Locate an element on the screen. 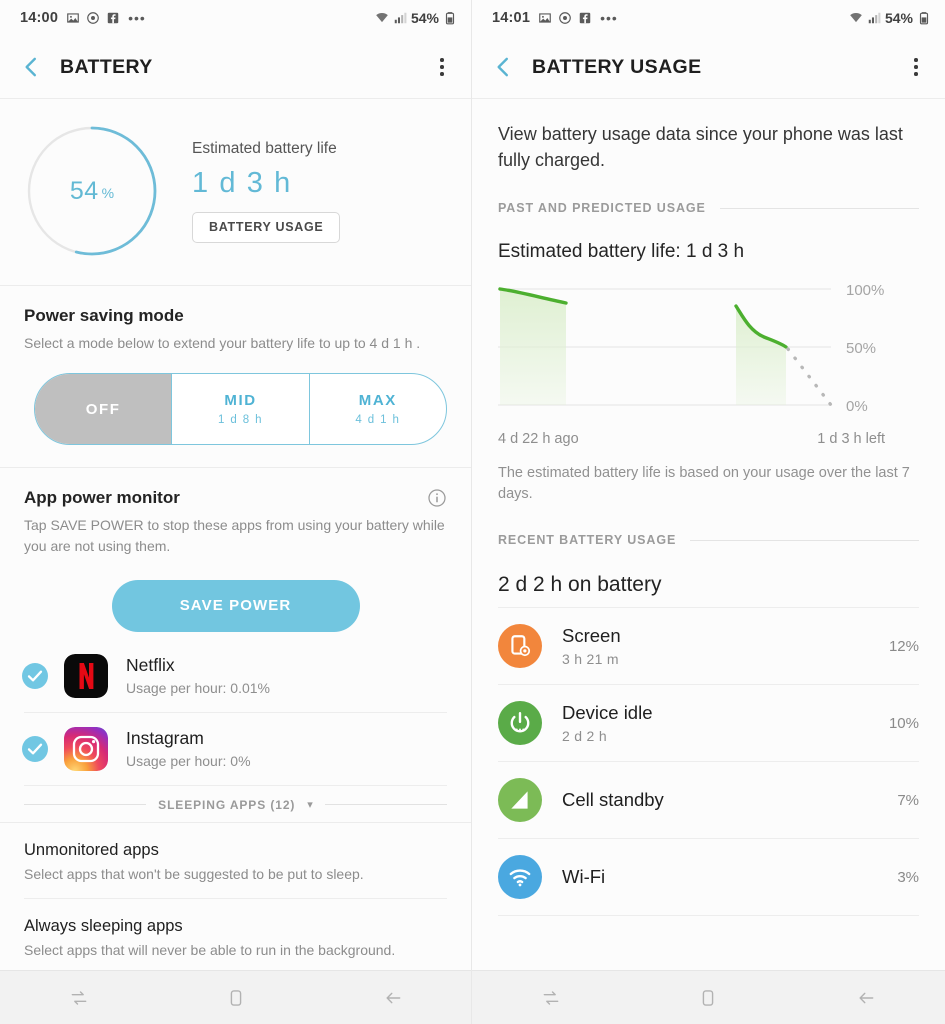 Image resolution: width=945 pixels, height=1024 pixels. sleeping-rule-left is located at coordinates (85, 805).